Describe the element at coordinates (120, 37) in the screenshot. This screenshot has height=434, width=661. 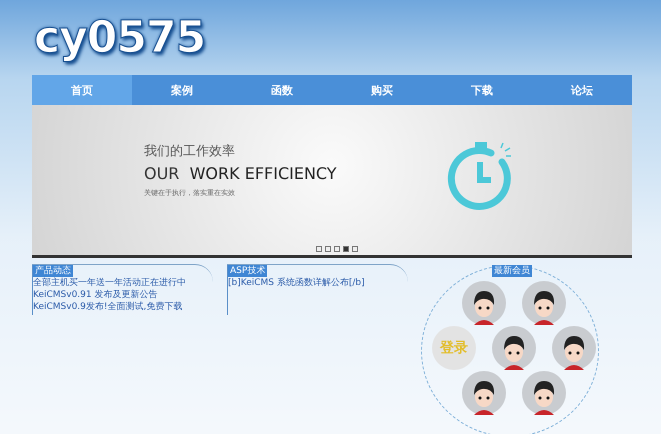
I see `site-logo: cy0575` at that location.